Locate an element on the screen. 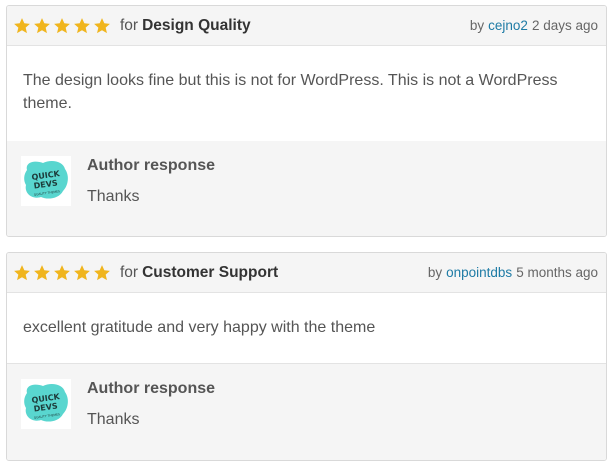 Image resolution: width=616 pixels, height=473 pixels. review-category: Design Quality is located at coordinates (196, 25).